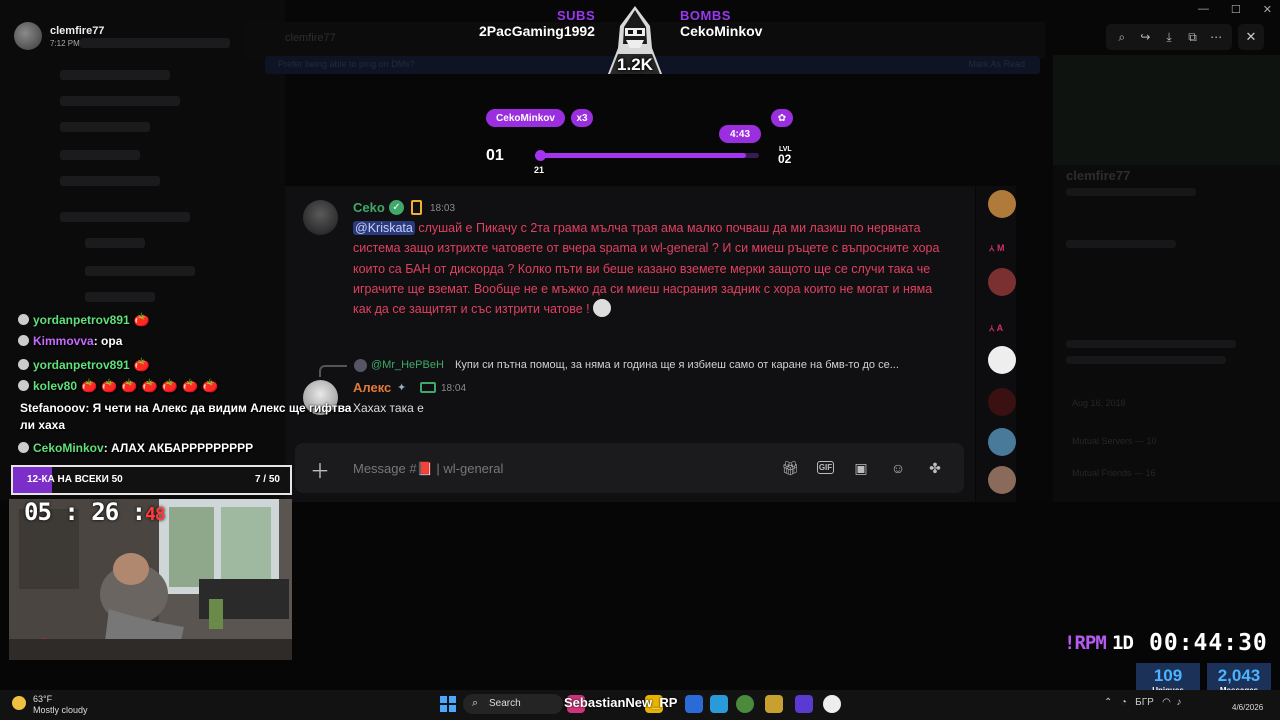 This screenshot has width=1280, height=720. I want to click on rpm-command: !RPM, so click(1085, 643).